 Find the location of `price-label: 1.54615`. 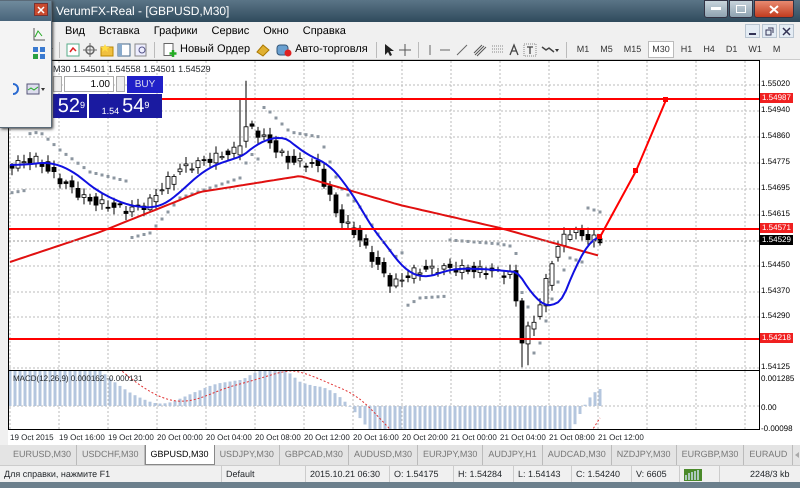

price-label: 1.54615 is located at coordinates (775, 214).